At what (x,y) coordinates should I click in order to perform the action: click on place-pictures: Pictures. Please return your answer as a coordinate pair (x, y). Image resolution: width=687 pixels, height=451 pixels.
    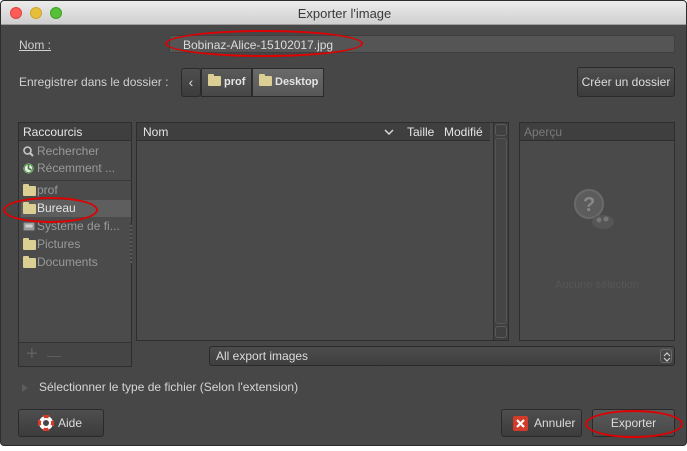
    Looking at the image, I should click on (76, 244).